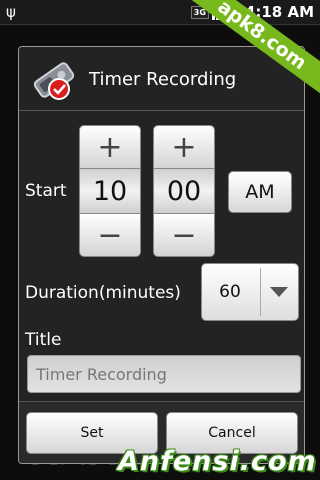 The width and height of the screenshot is (320, 480). I want to click on minute-decrement-button: −, so click(184, 235).